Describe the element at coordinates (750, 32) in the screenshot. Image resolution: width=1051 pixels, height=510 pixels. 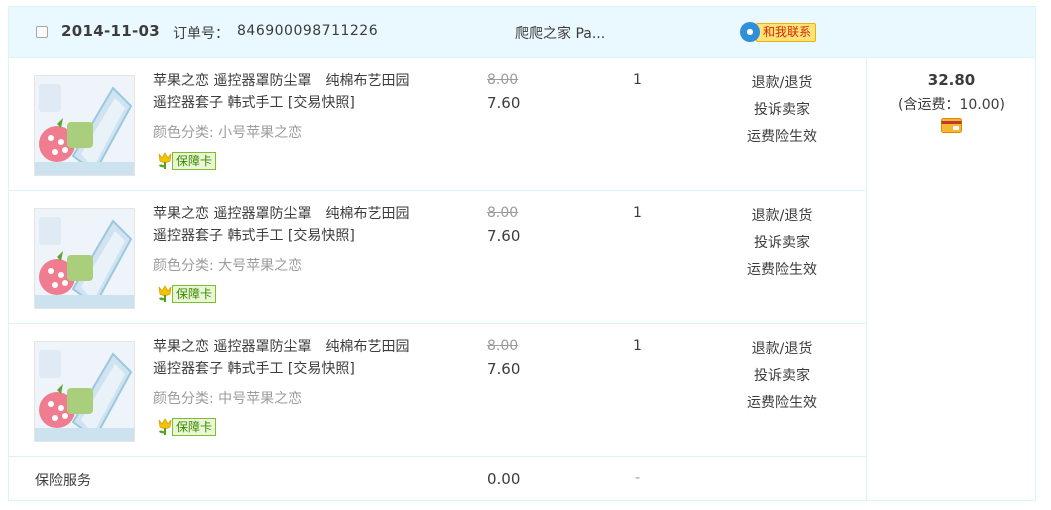
I see `chat-bubble-icon: ●` at that location.